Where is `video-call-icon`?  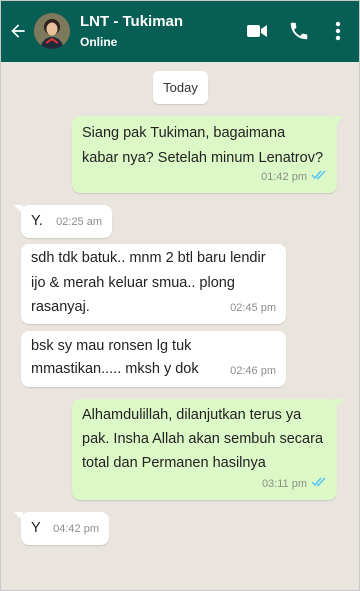
video-call-icon is located at coordinates (257, 31).